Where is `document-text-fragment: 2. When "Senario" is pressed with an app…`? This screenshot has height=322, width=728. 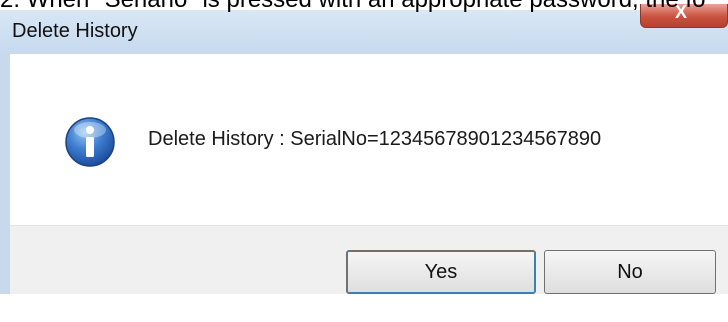 document-text-fragment: 2. When "Senario" is pressed with an app… is located at coordinates (352, 7).